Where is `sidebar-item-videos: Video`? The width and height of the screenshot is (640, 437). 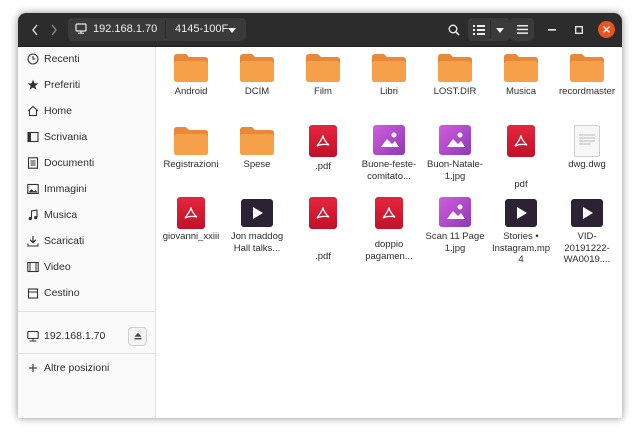 sidebar-item-videos: Video is located at coordinates (86, 267).